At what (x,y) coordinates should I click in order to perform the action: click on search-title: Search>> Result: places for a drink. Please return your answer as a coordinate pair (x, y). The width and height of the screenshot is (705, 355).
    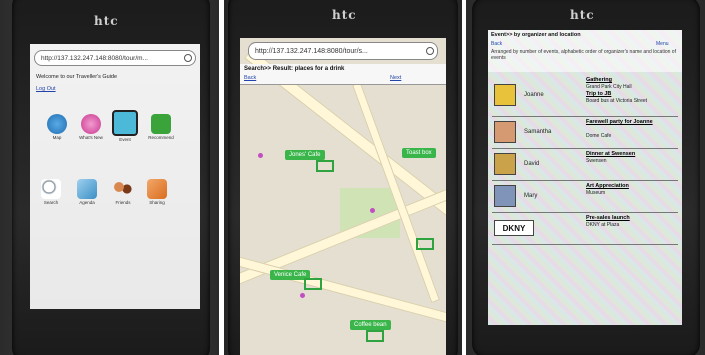
    Looking at the image, I should click on (294, 69).